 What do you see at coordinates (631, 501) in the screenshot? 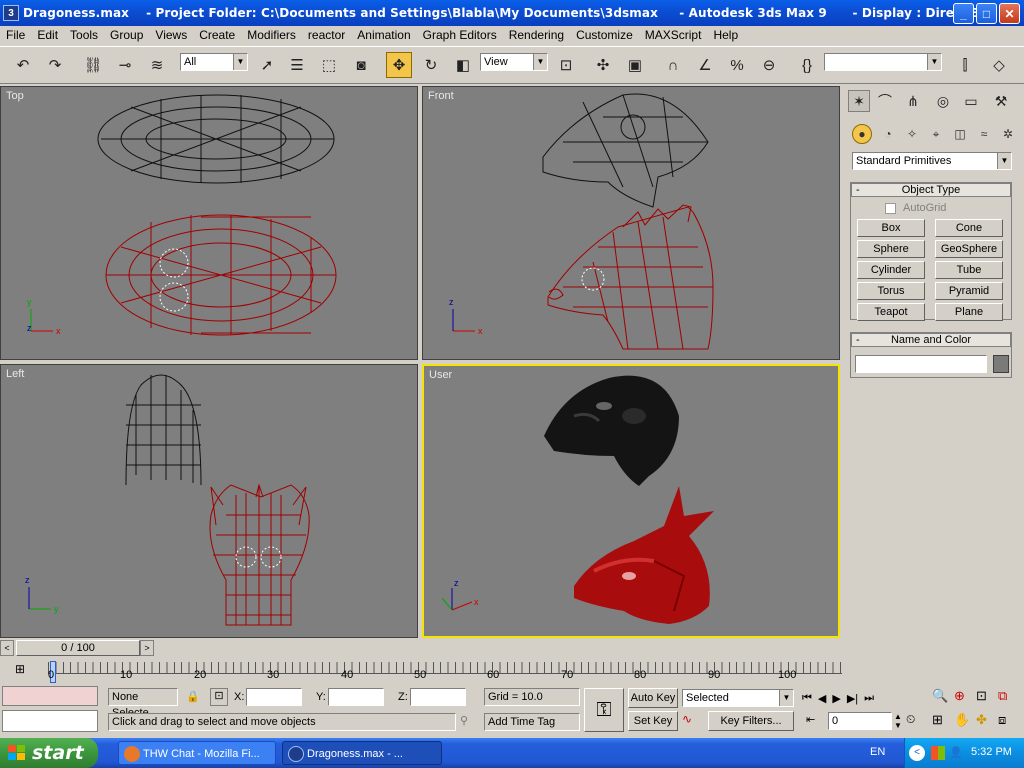
I see `viewport-user: User x z` at bounding box center [631, 501].